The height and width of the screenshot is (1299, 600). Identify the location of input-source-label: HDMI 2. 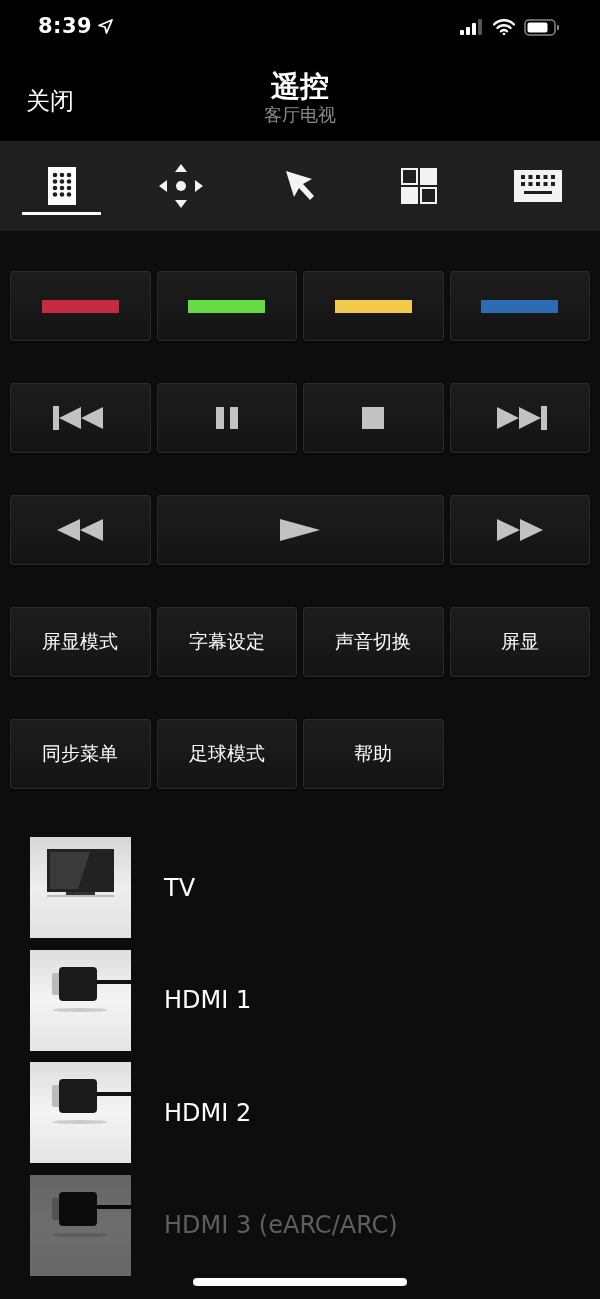
(208, 1112).